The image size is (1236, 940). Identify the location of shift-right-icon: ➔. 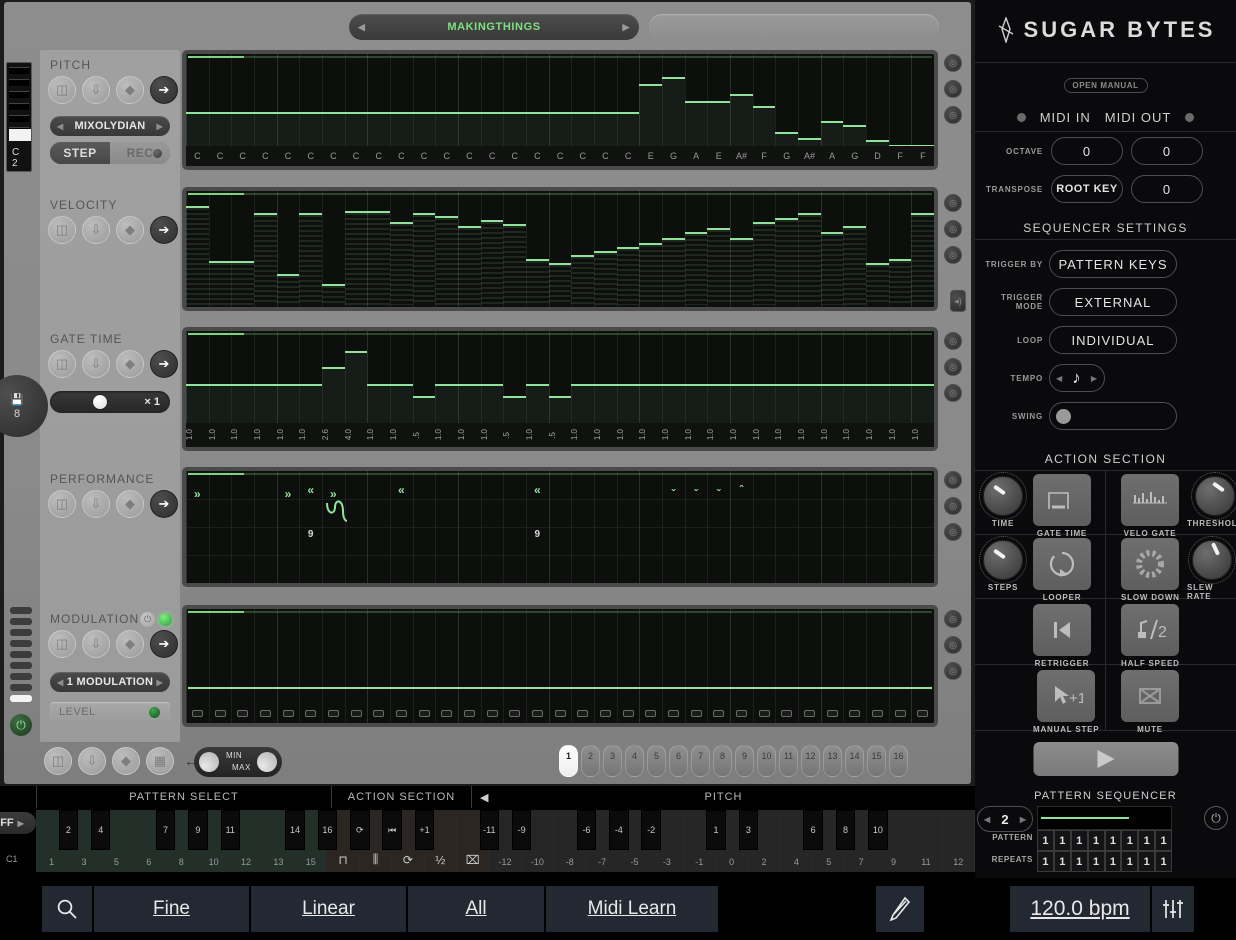
(164, 364).